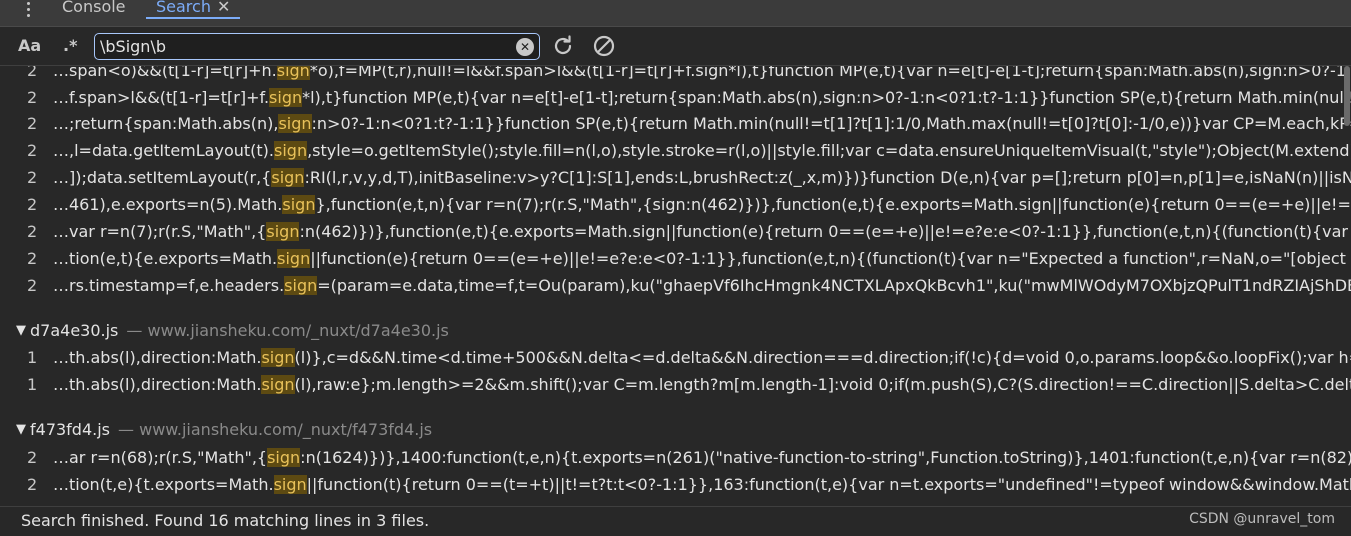 This screenshot has width=1351, height=536. I want to click on close-icon: ✕, so click(223, 8).